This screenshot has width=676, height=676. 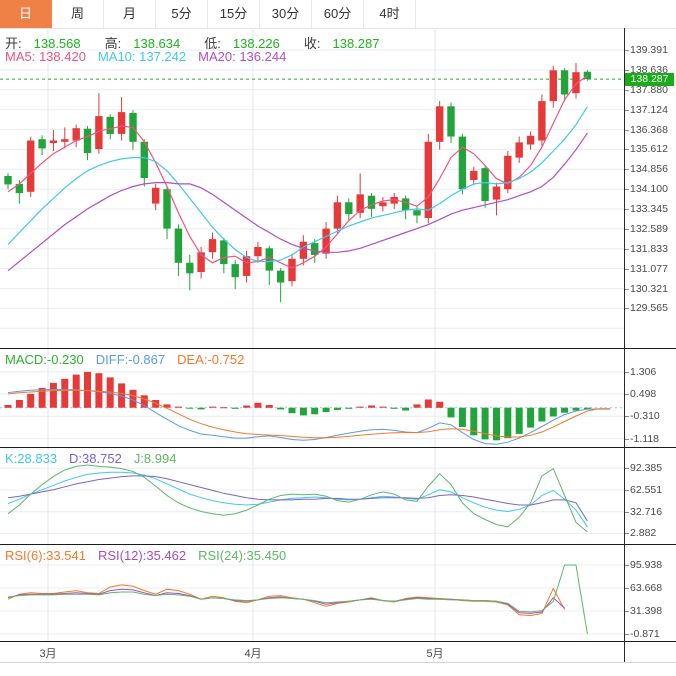 I want to click on tab-week: 周, so click(x=78, y=14).